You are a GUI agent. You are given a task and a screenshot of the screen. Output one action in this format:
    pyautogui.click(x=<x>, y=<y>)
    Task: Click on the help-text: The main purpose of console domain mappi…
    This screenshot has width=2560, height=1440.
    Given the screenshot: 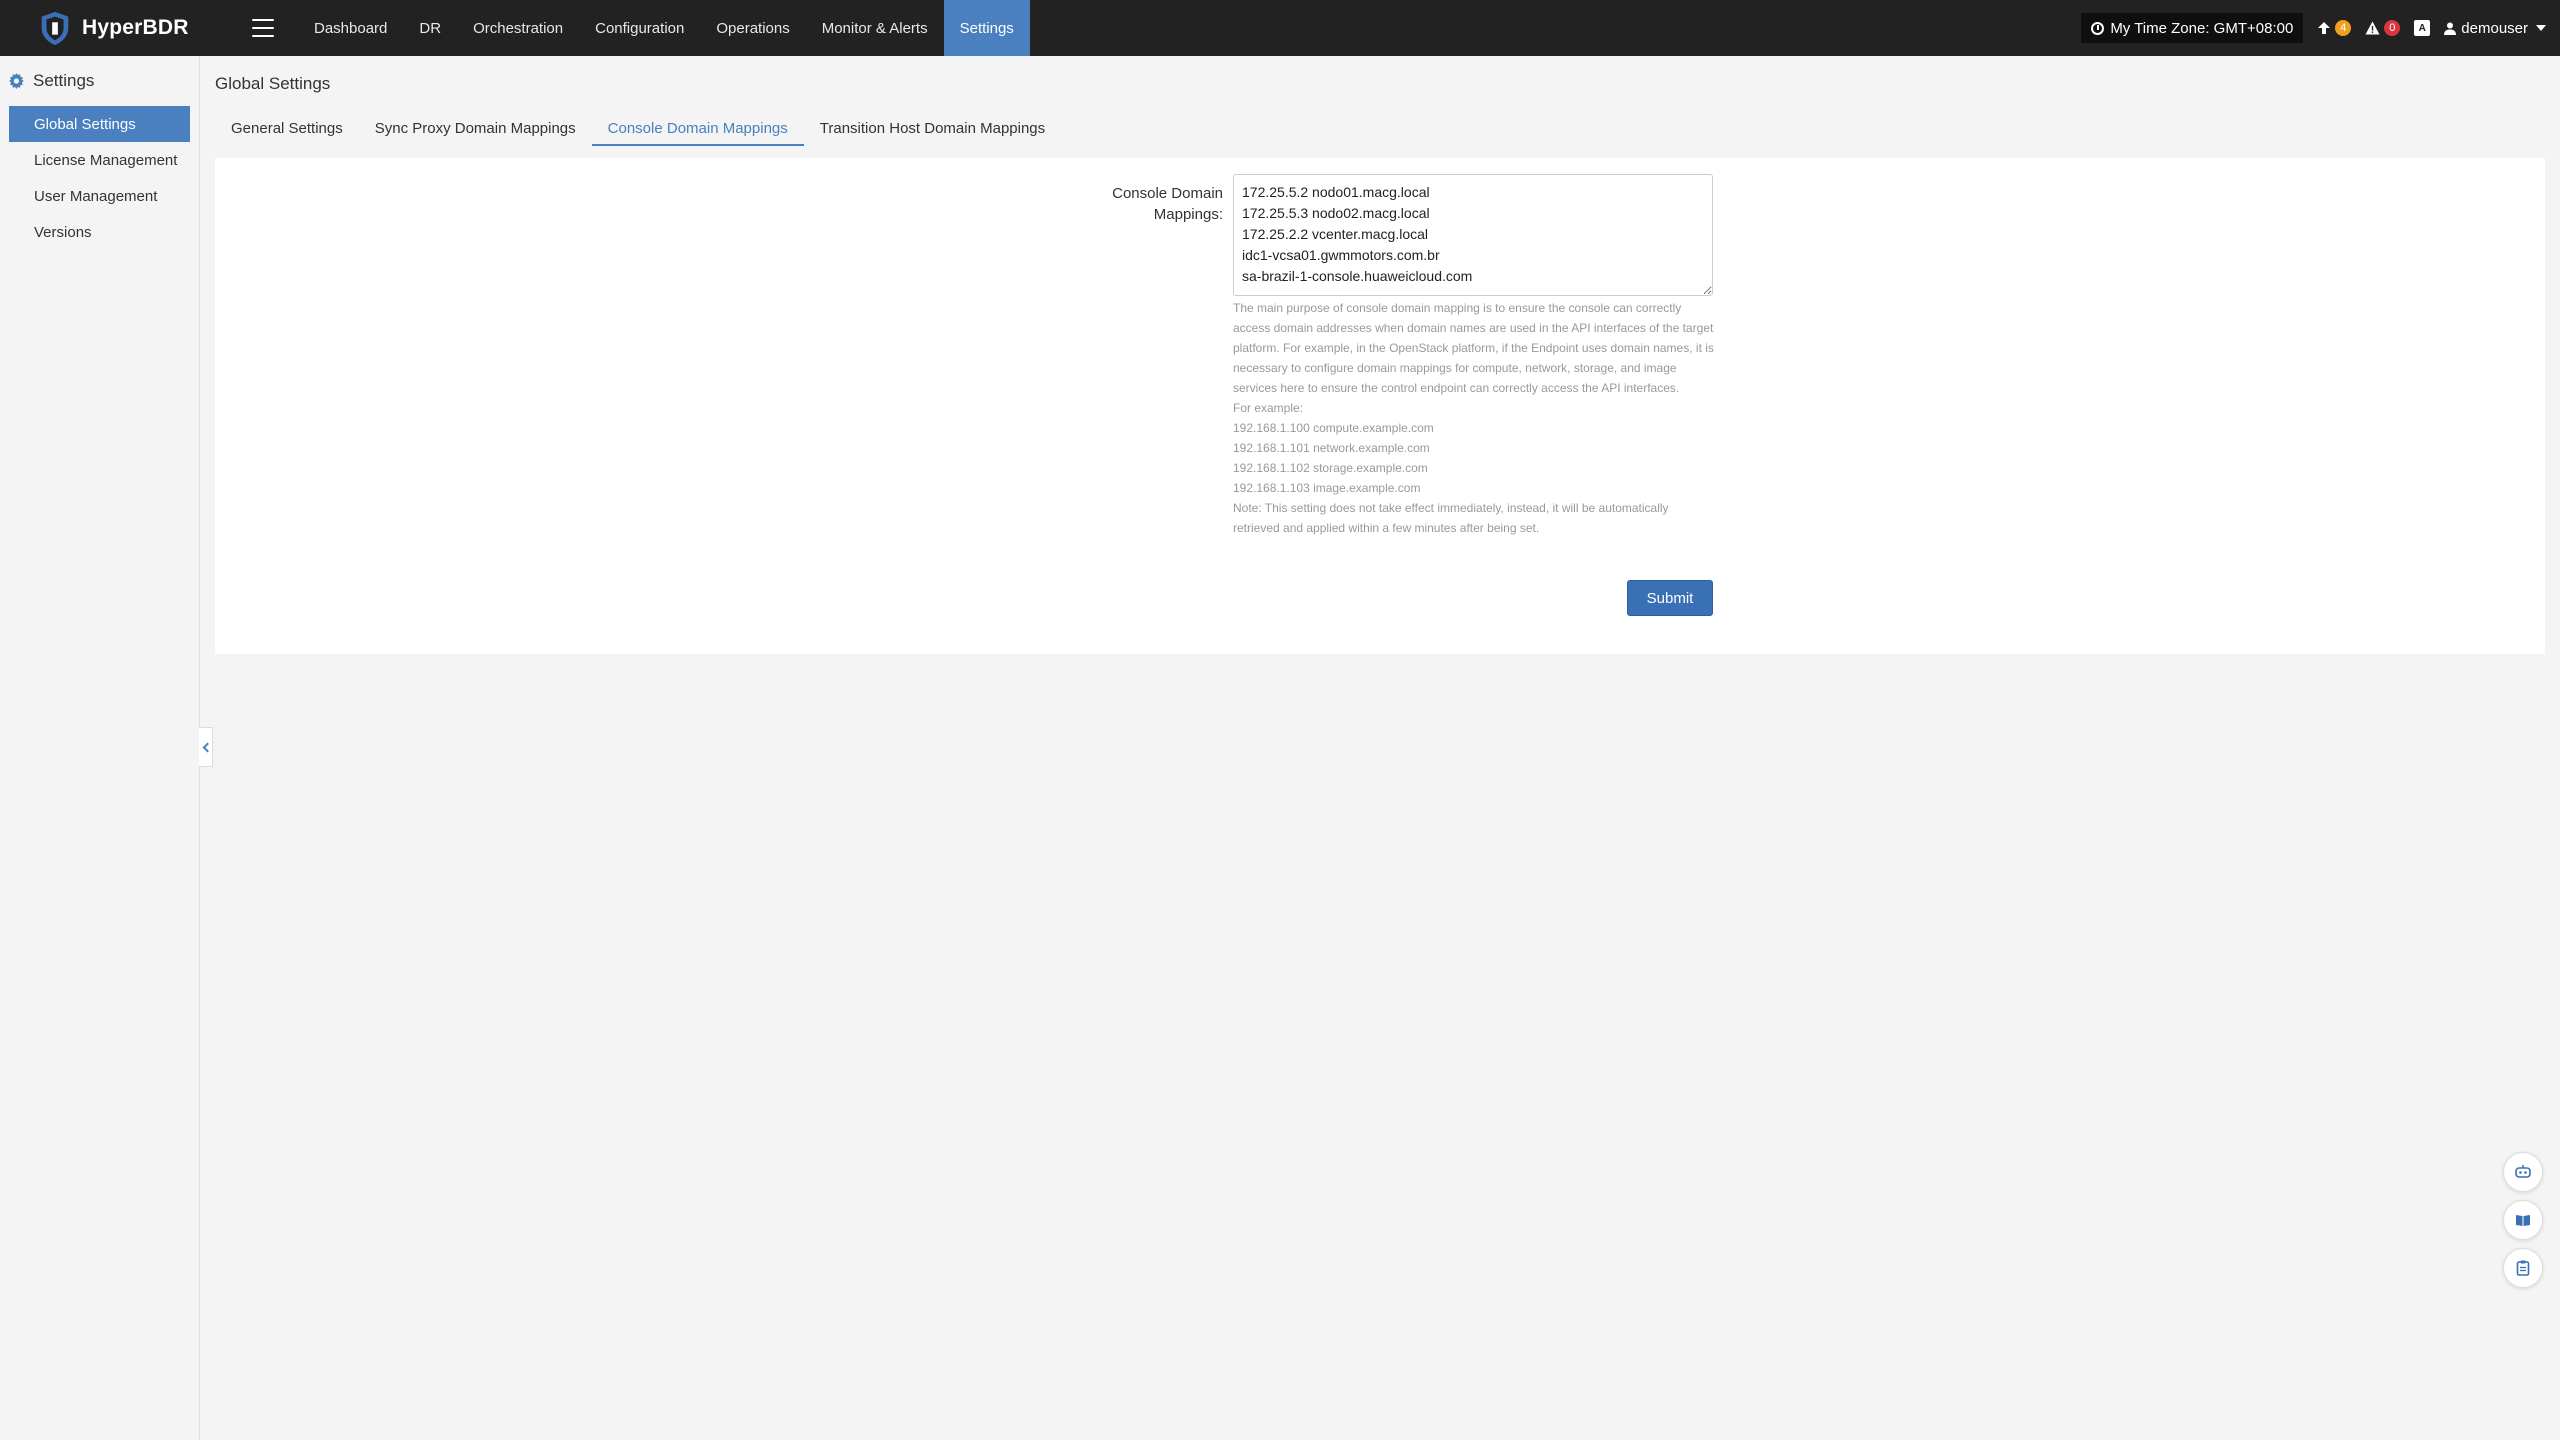 What is the action you would take?
    pyautogui.click(x=1475, y=418)
    